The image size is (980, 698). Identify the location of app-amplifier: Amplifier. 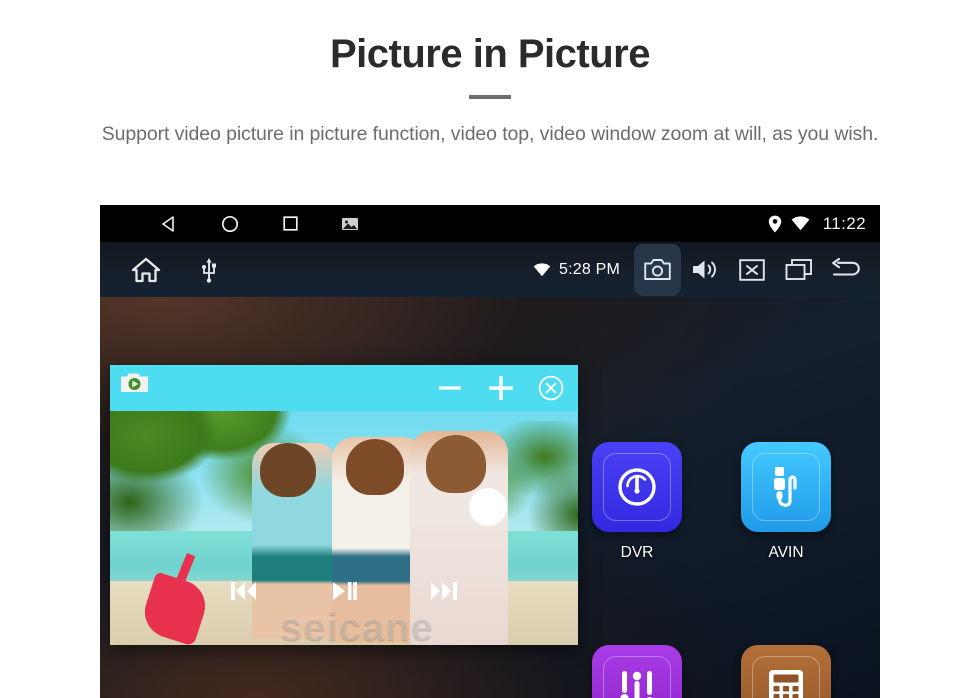
(637, 671).